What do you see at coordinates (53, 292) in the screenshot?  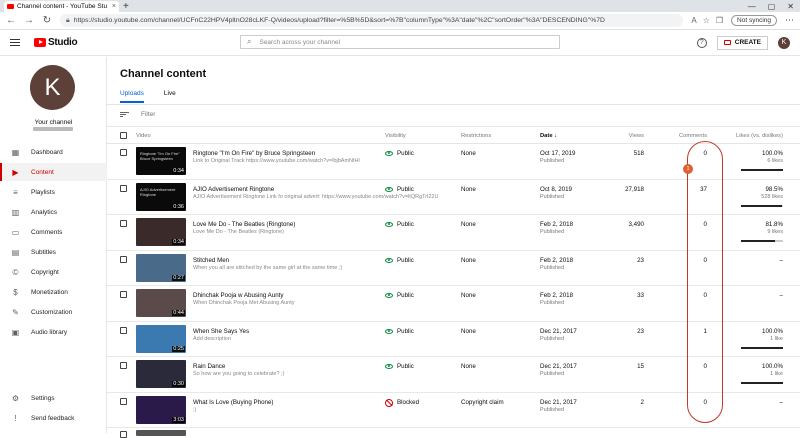 I see `sidebar-item-monetization: $ Monetization` at bounding box center [53, 292].